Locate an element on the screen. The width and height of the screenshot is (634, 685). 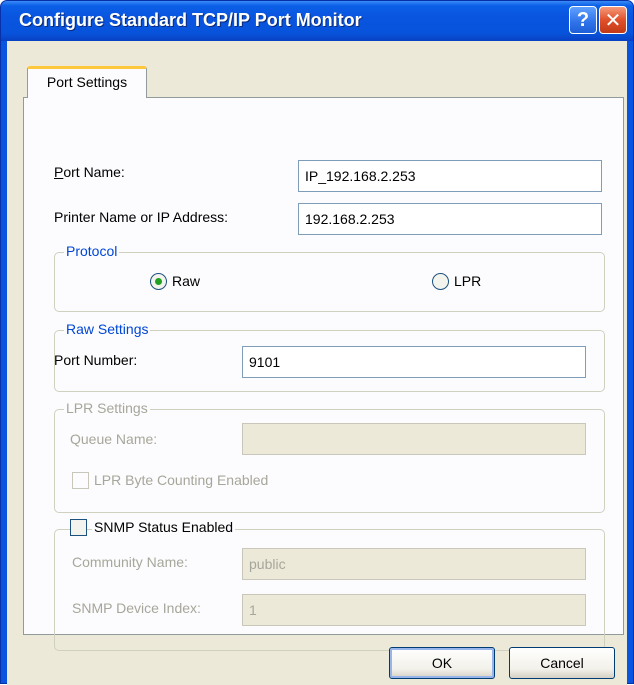
lpr-settings-legend: LPR Settings is located at coordinates (107, 408).